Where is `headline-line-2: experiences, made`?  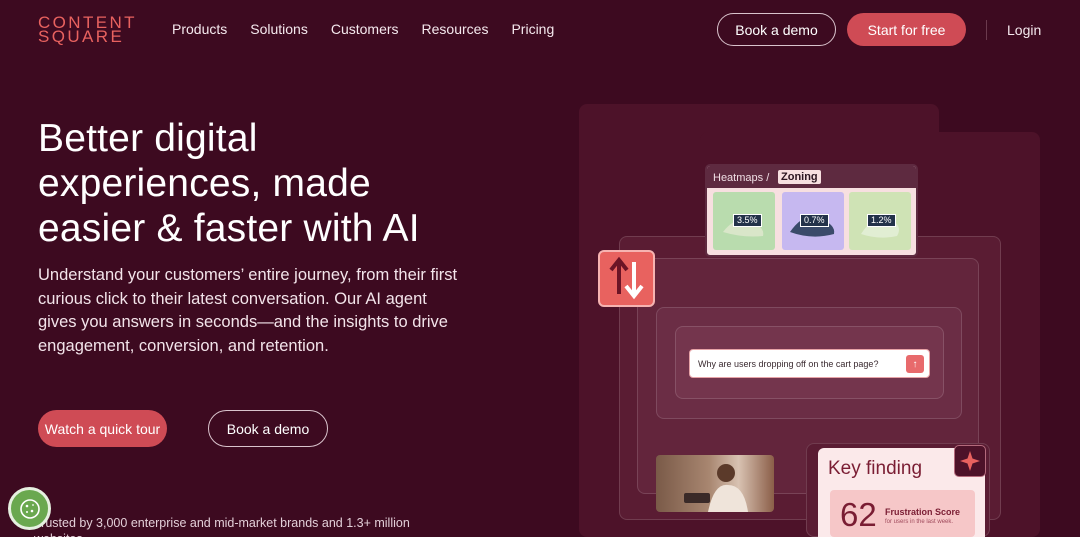 headline-line-2: experiences, made is located at coordinates (204, 183).